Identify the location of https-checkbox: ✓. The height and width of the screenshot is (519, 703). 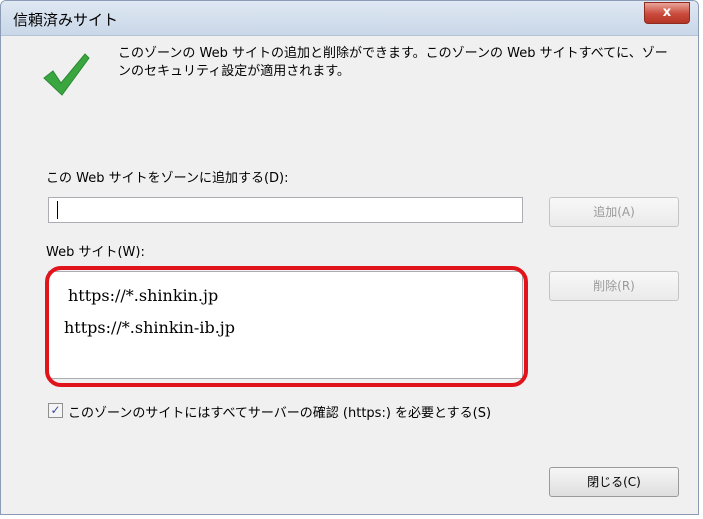
(55, 410).